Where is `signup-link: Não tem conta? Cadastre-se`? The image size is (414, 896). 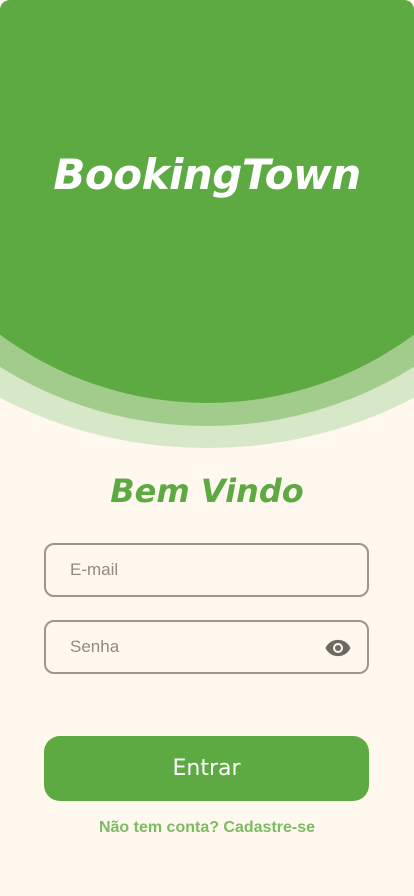 signup-link: Não tem conta? Cadastre-se is located at coordinates (207, 828).